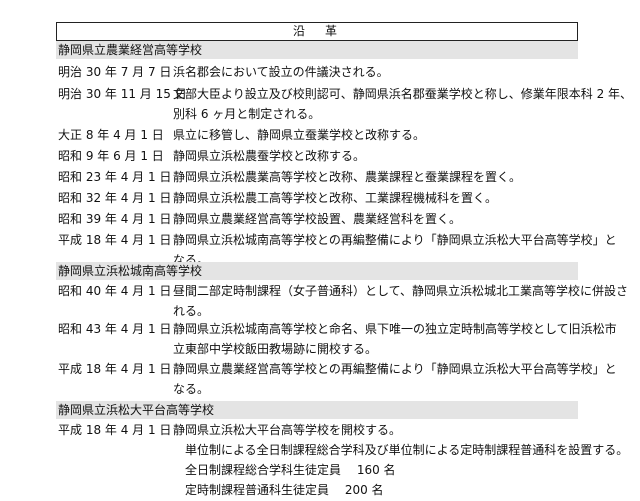 The image size is (640, 501). What do you see at coordinates (281, 72) in the screenshot?
I see `entry-line: 浜名郡会において設立の件議決される。` at bounding box center [281, 72].